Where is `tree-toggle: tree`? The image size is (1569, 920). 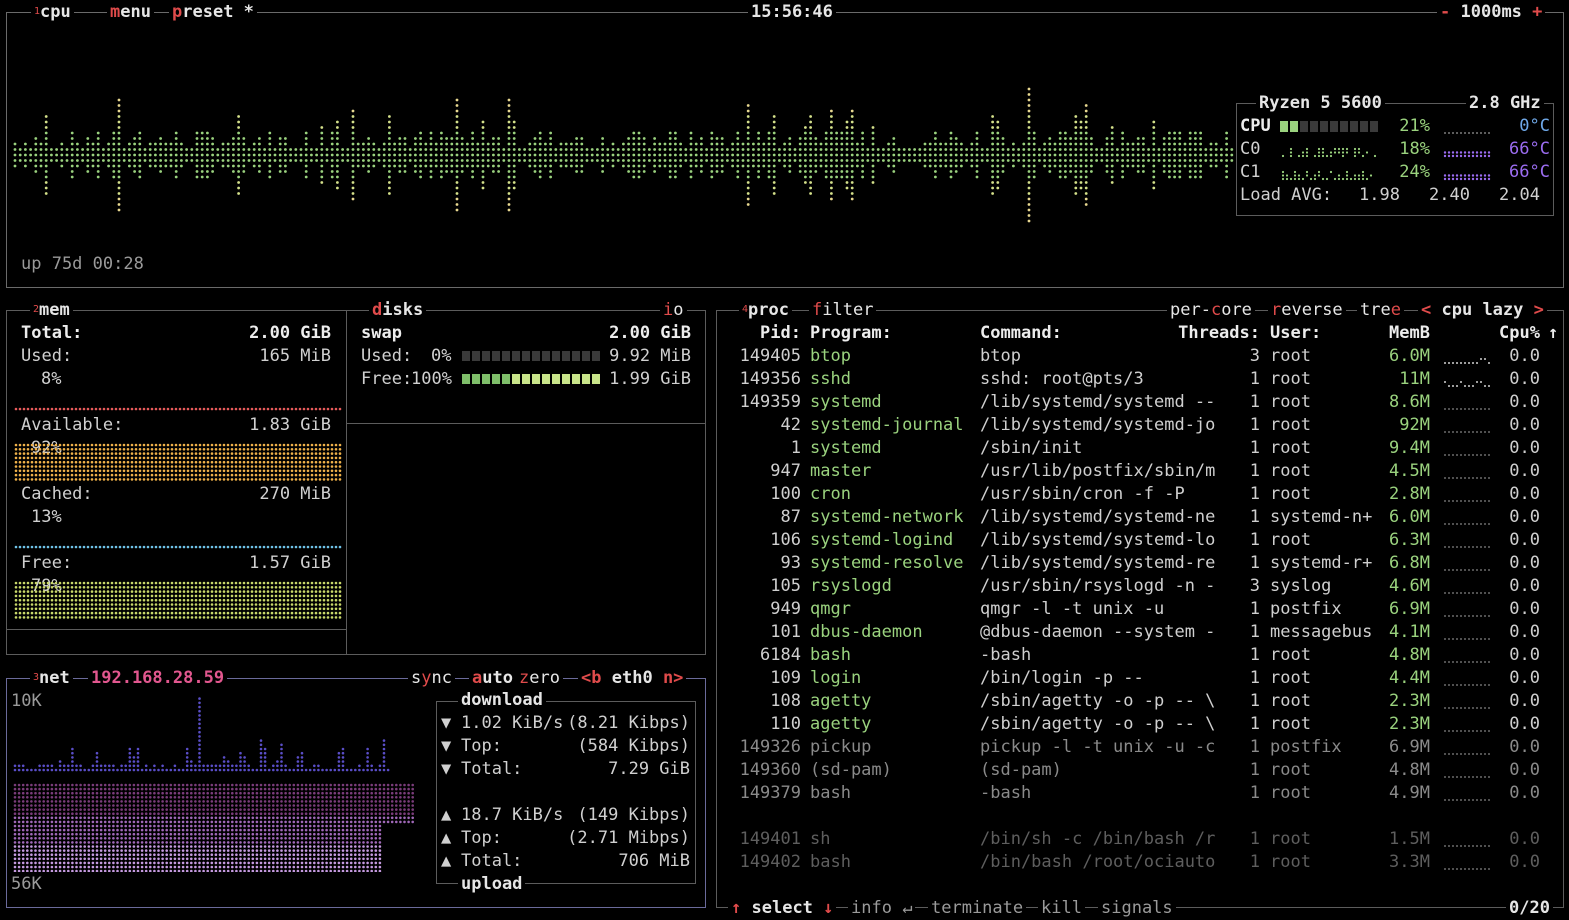 tree-toggle: tree is located at coordinates (1380, 310).